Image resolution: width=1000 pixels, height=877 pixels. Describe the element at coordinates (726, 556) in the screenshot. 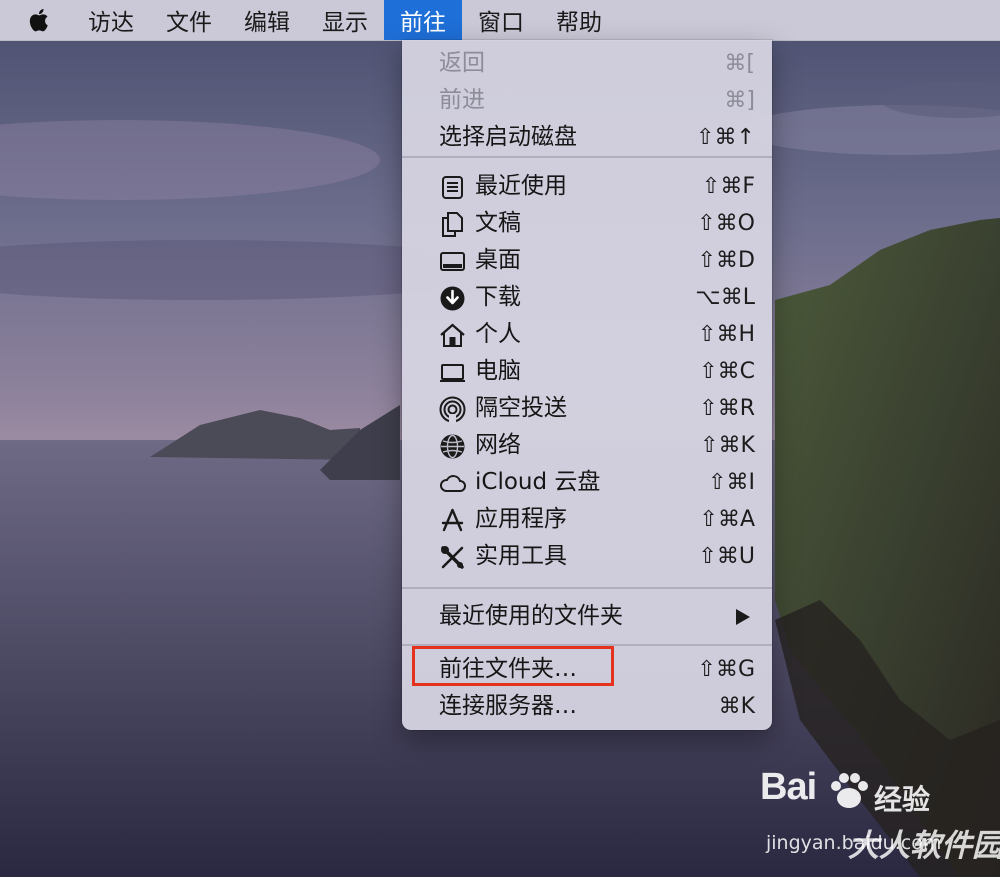

I see `shortcut-label: ⇧⌘U` at that location.